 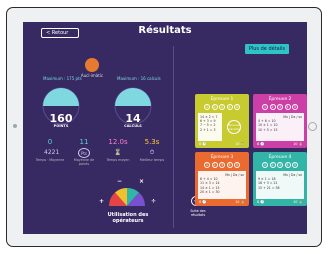 I want to click on camera, so click(x=15, y=126).